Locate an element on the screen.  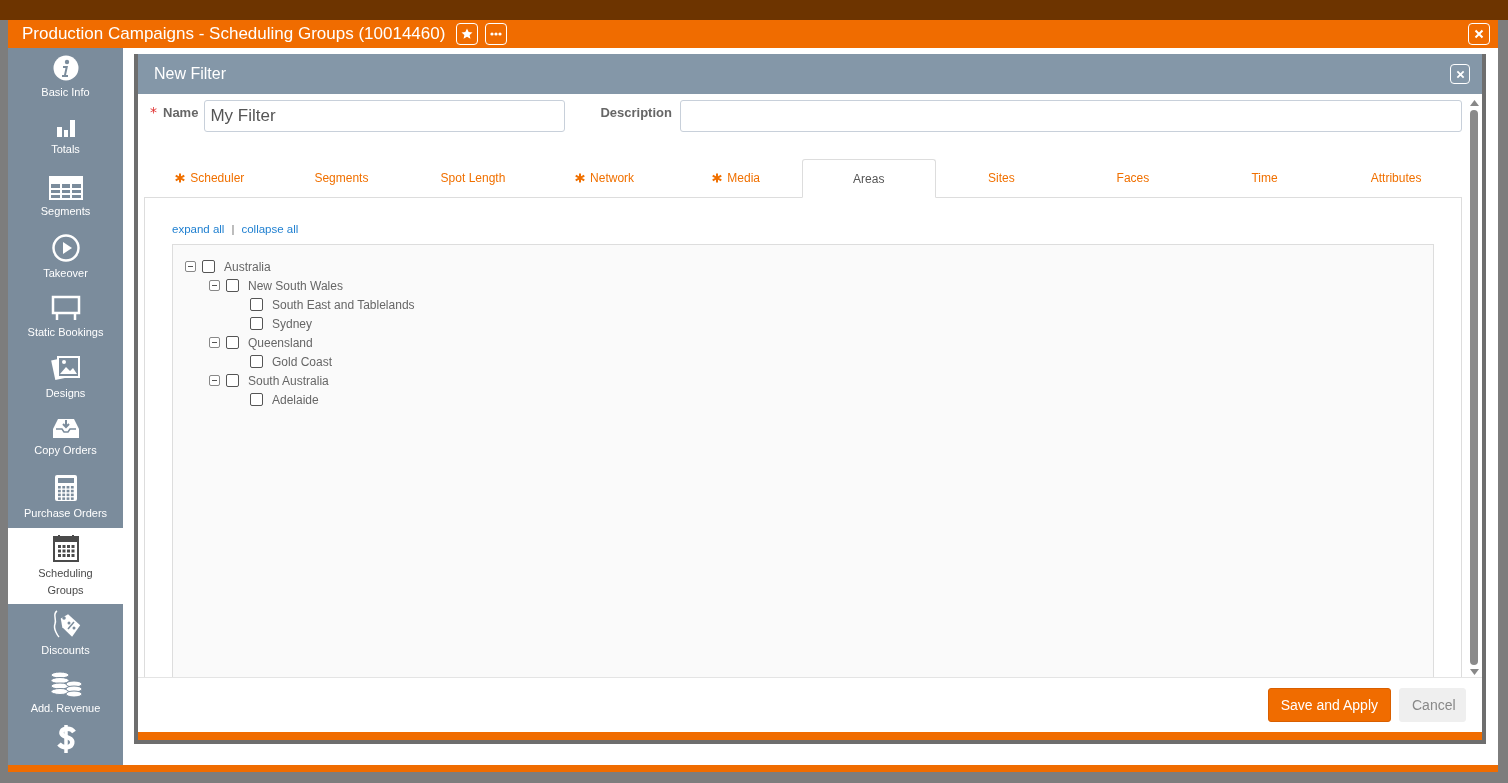
sidebar-item: Designs is located at coordinates (65, 378).